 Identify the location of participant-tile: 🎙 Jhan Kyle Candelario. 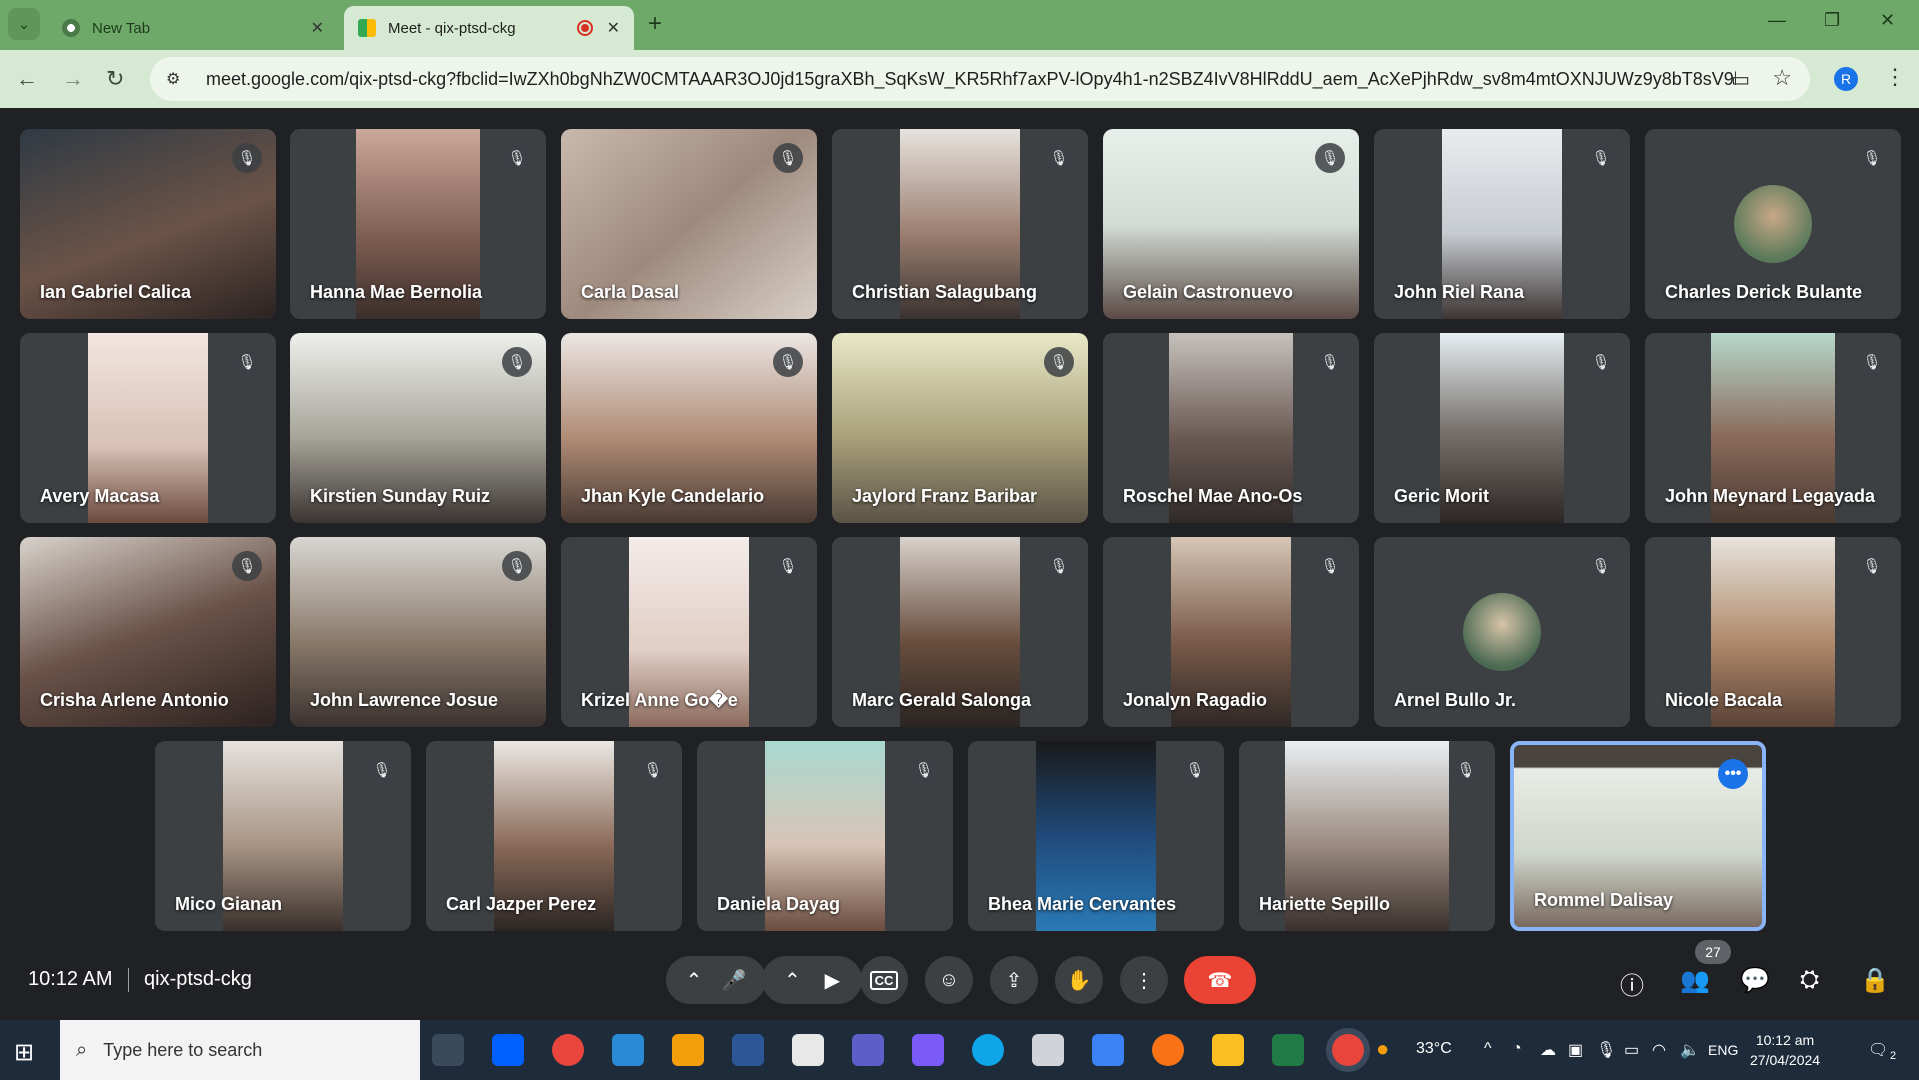
(689, 428).